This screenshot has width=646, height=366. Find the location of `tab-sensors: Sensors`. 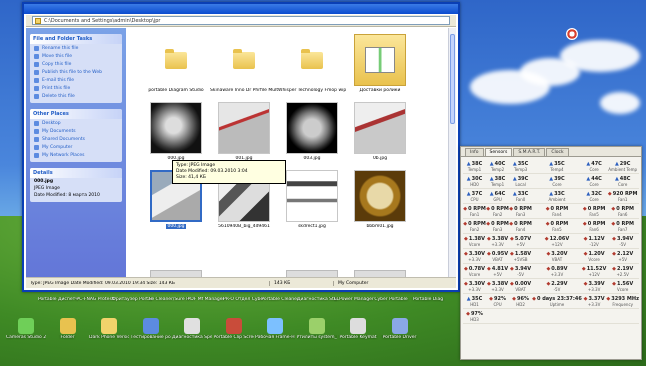

tab-sensors: Sensors is located at coordinates (498, 152).